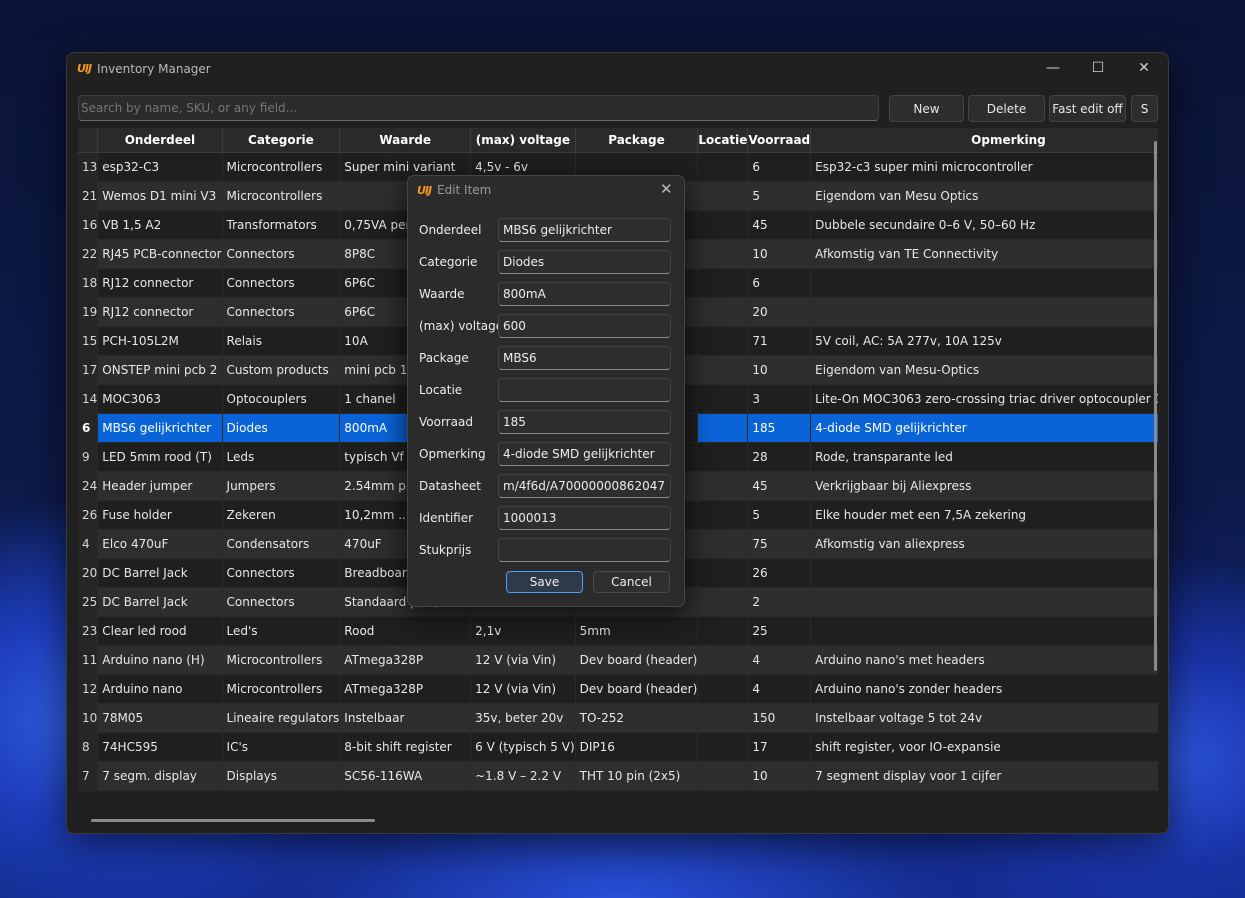  I want to click on cell-voorraad: 20, so click(779, 312).